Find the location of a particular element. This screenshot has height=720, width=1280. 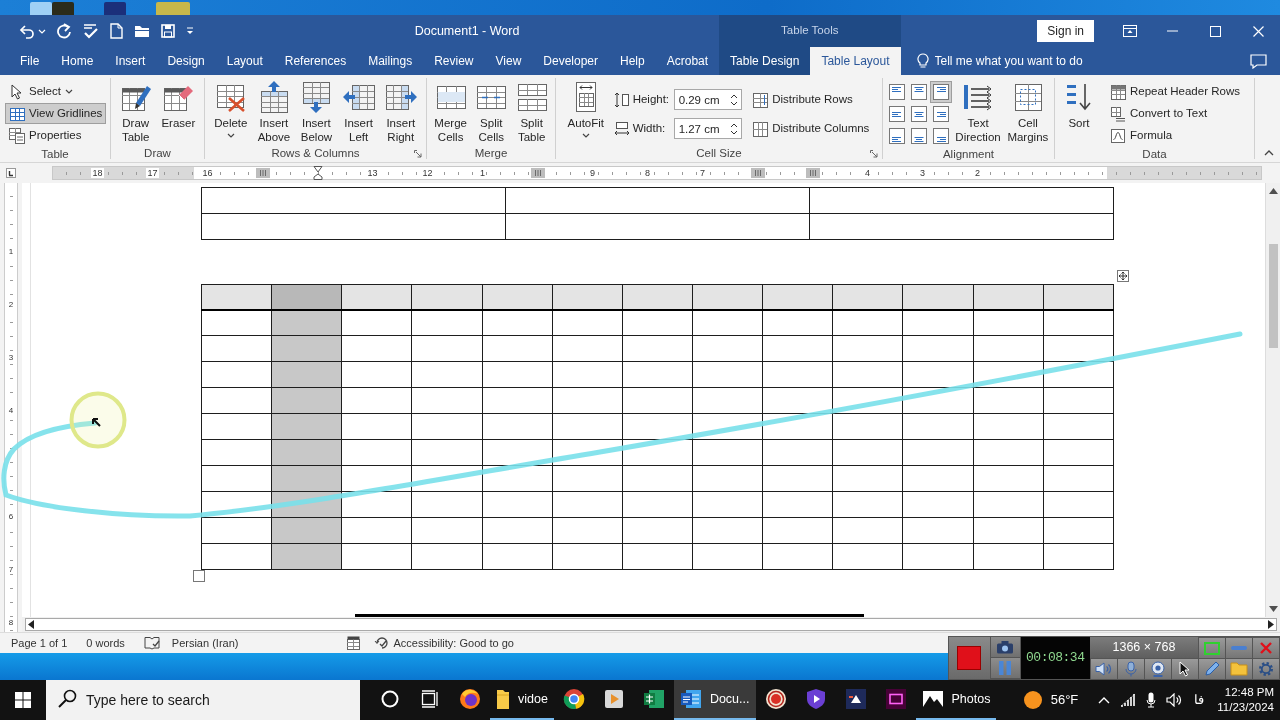

convert-to-text-button: Convert to Text is located at coordinates (1175, 113).